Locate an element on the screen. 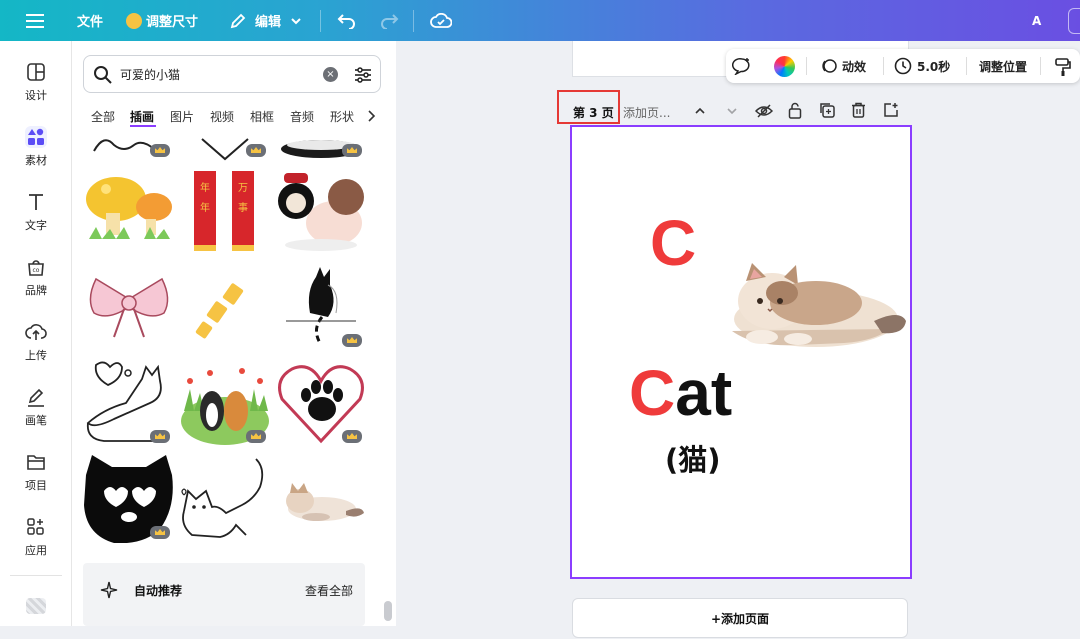 This screenshot has width=1080, height=639. hamburger-icon is located at coordinates (35, 20).